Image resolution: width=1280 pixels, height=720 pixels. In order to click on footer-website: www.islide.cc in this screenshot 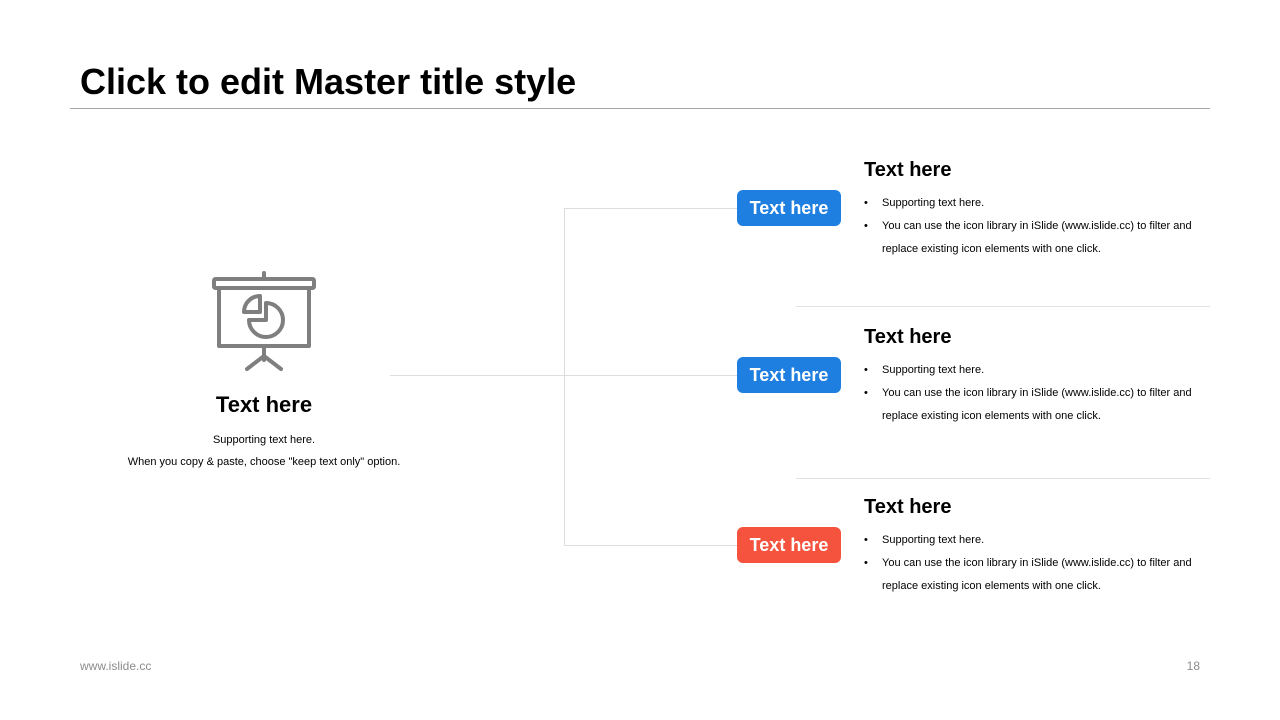, I will do `click(116, 666)`.